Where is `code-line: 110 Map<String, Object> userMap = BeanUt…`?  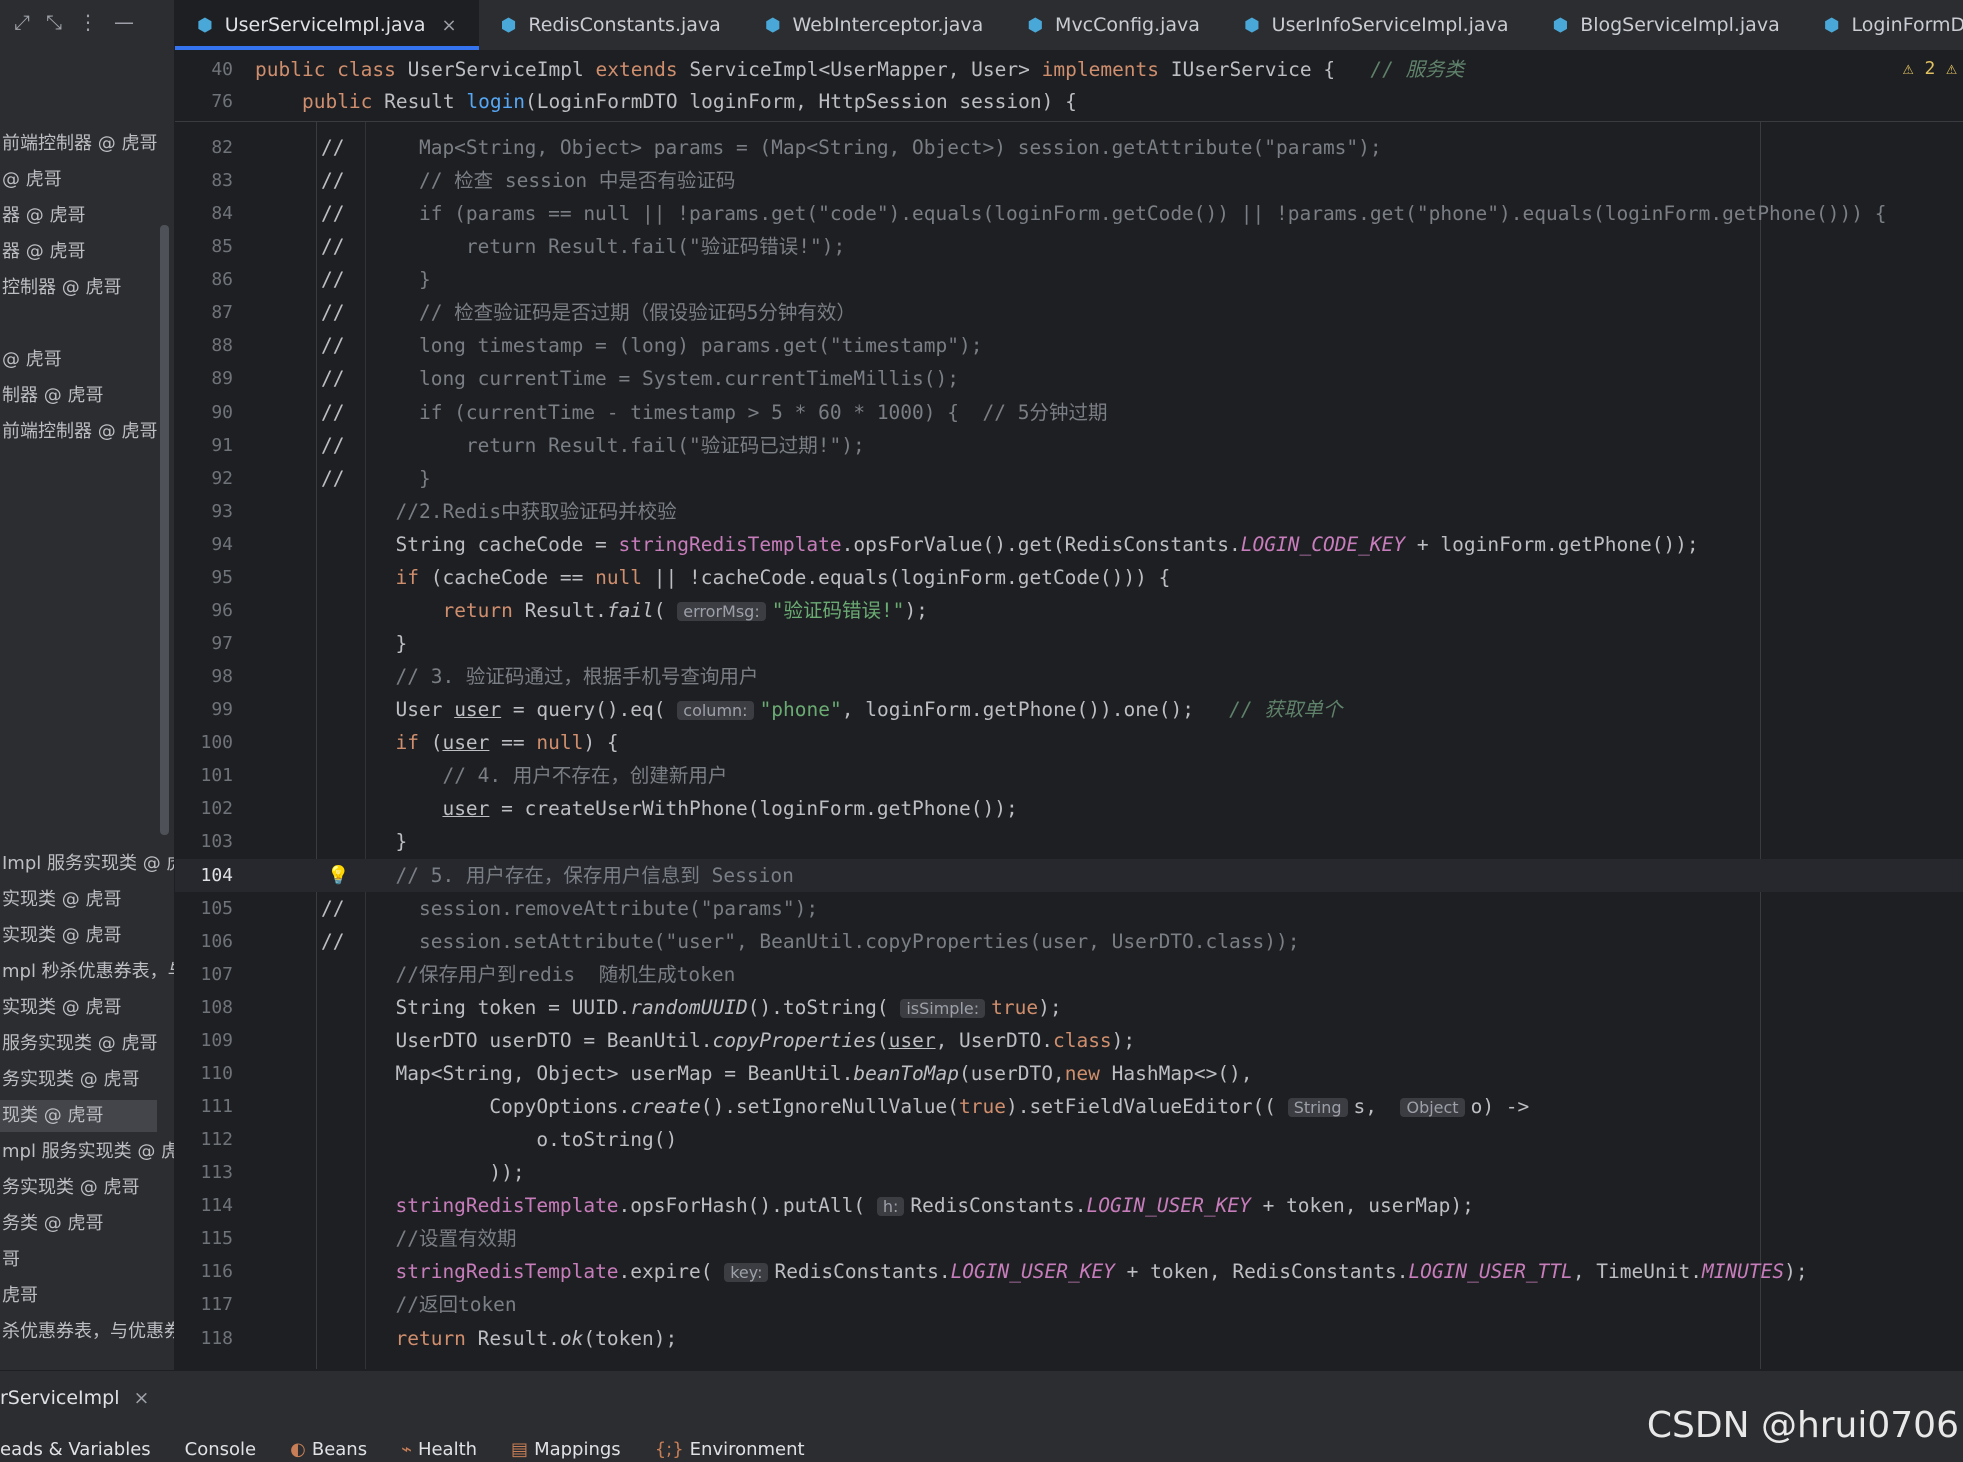 code-line: 110 Map<String, Object> userMap = BeanUt… is located at coordinates (1069, 1073).